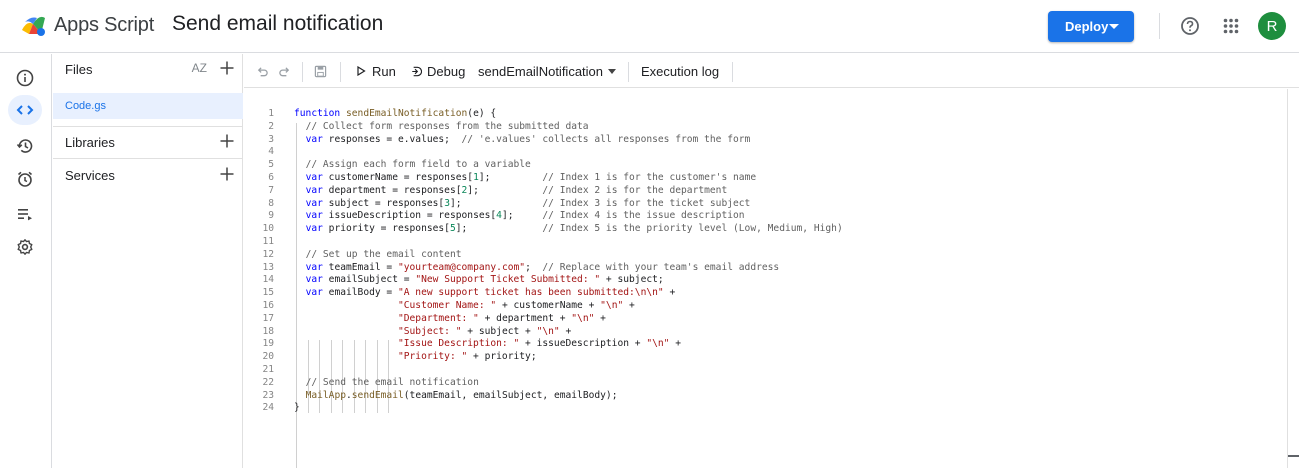  I want to click on nav-overview, so click(25, 78).